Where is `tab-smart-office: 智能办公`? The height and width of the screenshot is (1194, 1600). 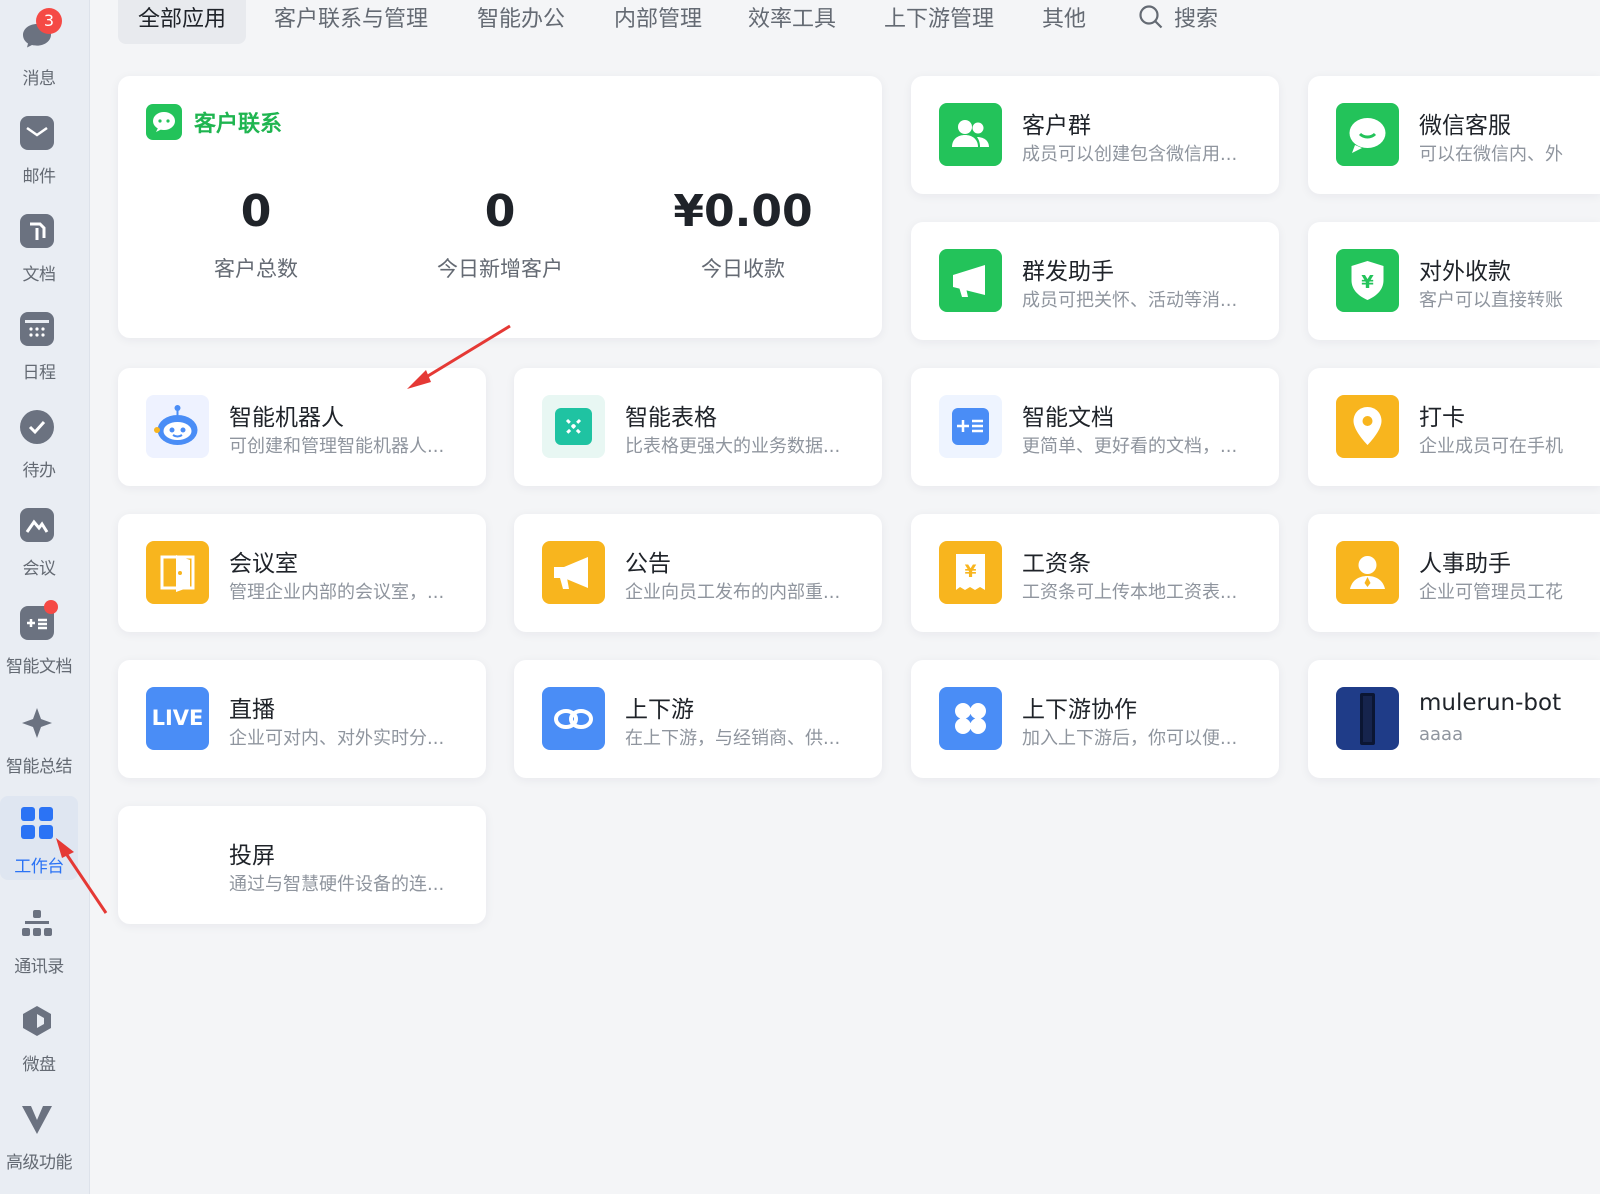
tab-smart-office: 智能办公 is located at coordinates (521, 22).